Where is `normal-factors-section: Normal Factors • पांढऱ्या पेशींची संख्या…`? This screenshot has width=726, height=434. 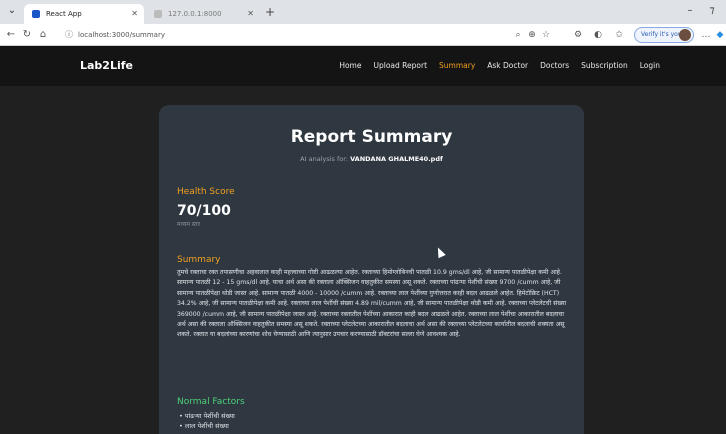
normal-factors-section: Normal Factors • पांढऱ्या पेशींची संख्या… is located at coordinates (373, 414).